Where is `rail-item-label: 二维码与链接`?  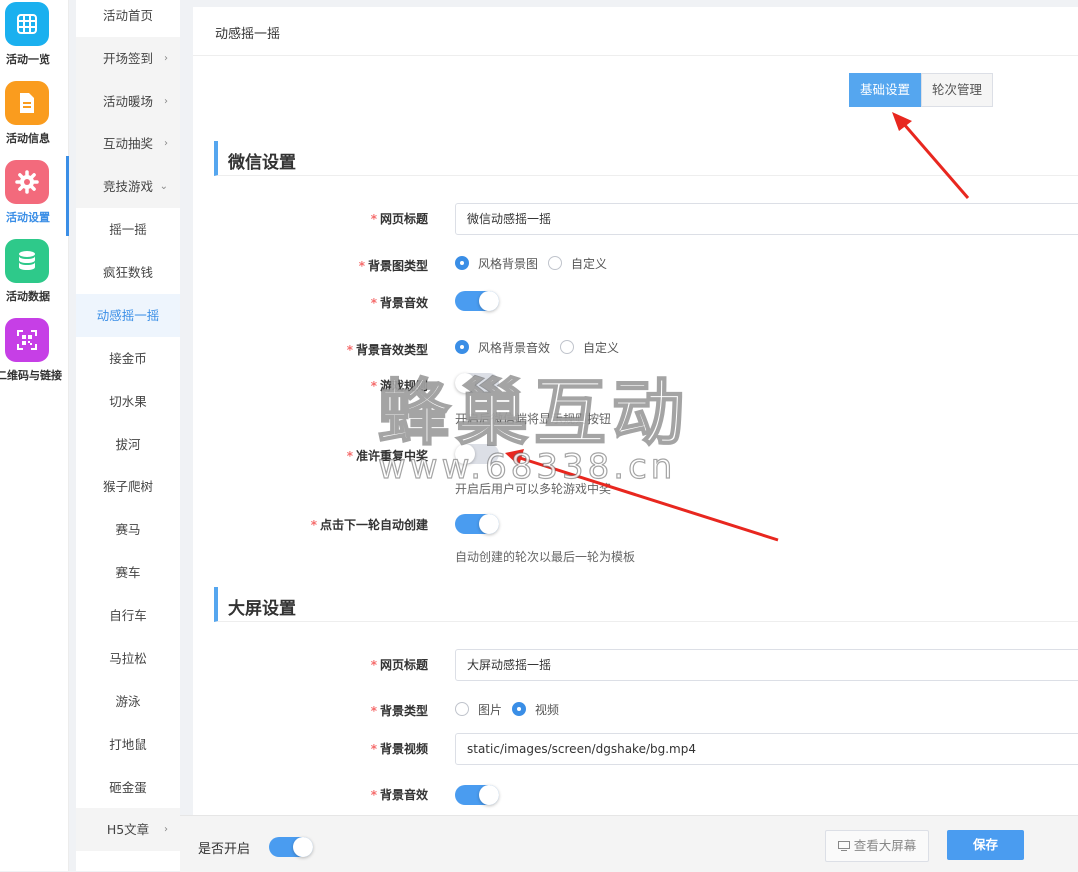 rail-item-label: 二维码与链接 is located at coordinates (31, 375).